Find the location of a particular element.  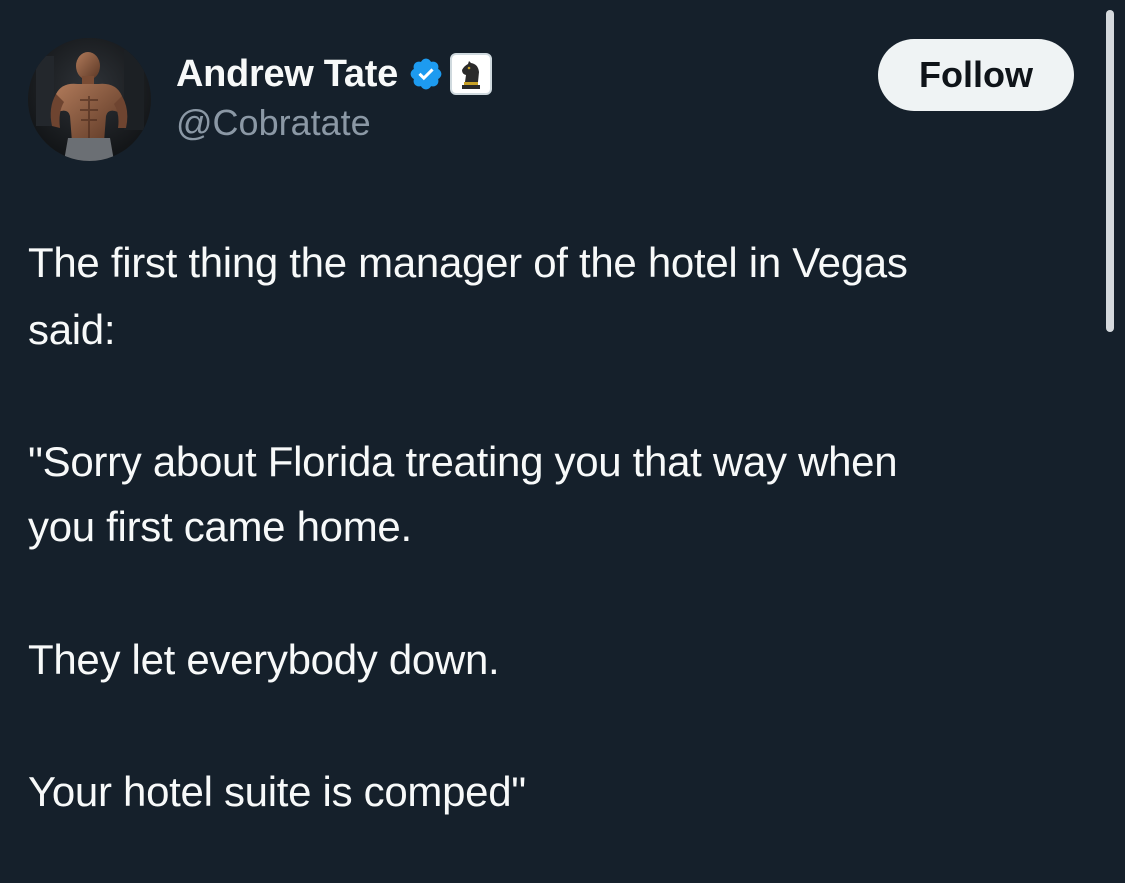

chess-knight-icon is located at coordinates (470, 74).